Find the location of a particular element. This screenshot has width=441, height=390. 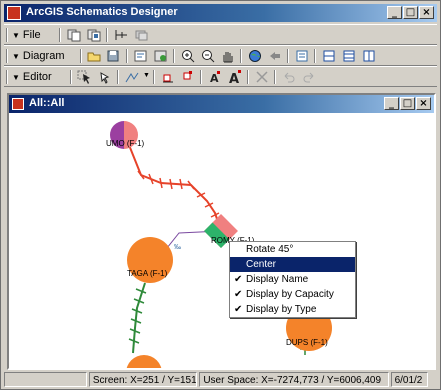

previous-extent-icon is located at coordinates (275, 56).